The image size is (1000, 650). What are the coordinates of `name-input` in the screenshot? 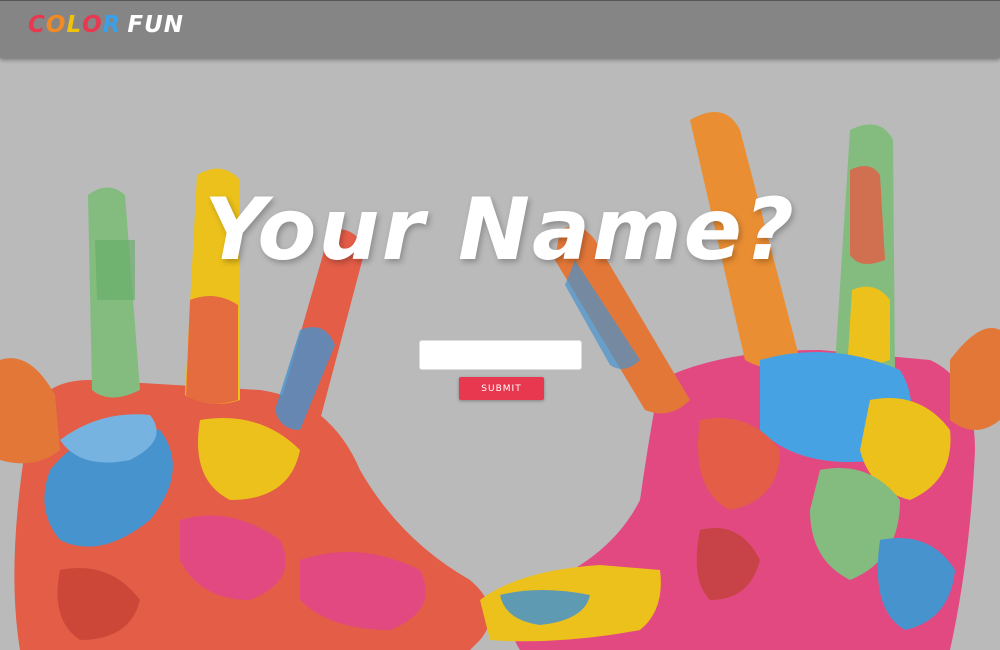 It's located at (500, 355).